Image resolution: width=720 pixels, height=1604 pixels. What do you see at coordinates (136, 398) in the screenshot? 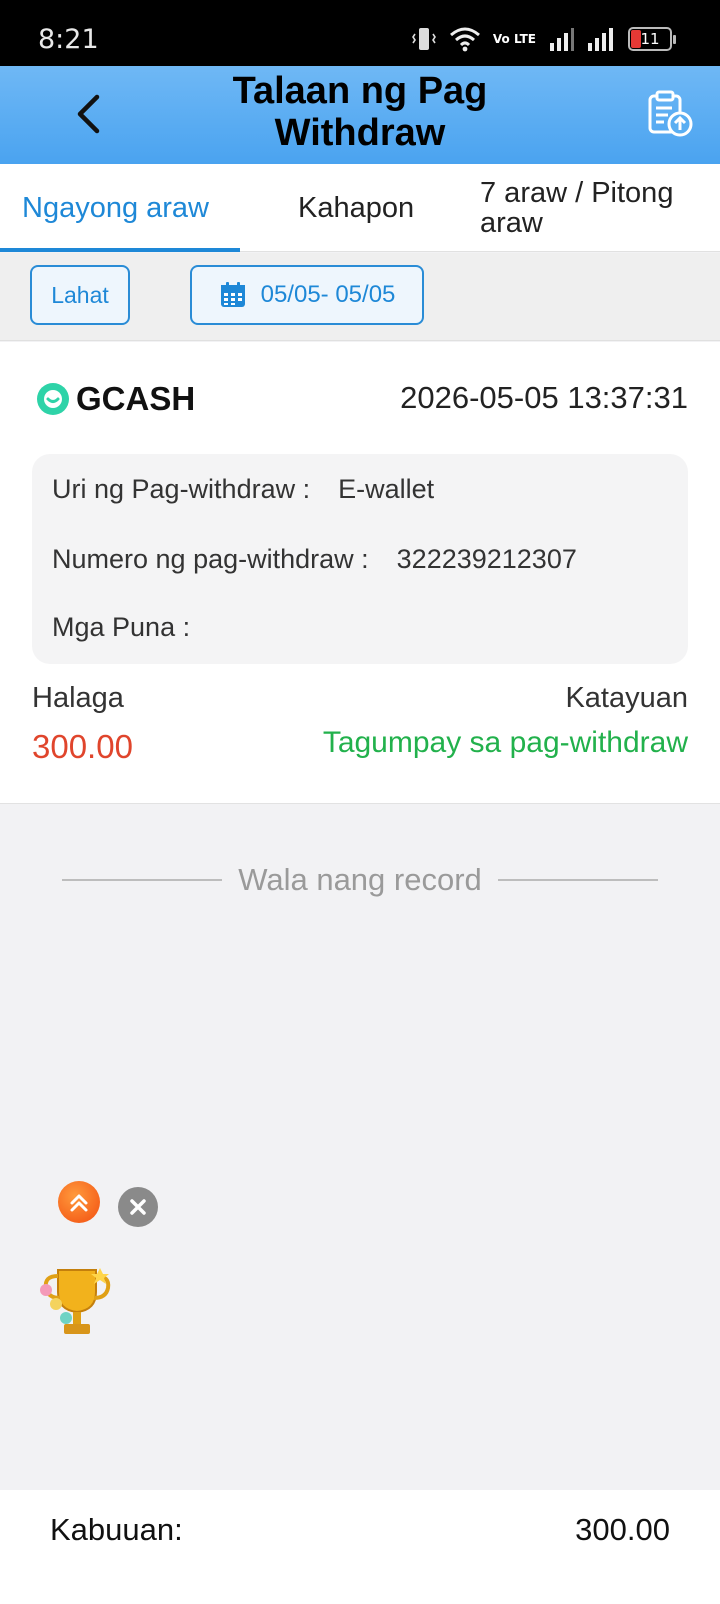
I see `provider-name: GCASH` at bounding box center [136, 398].